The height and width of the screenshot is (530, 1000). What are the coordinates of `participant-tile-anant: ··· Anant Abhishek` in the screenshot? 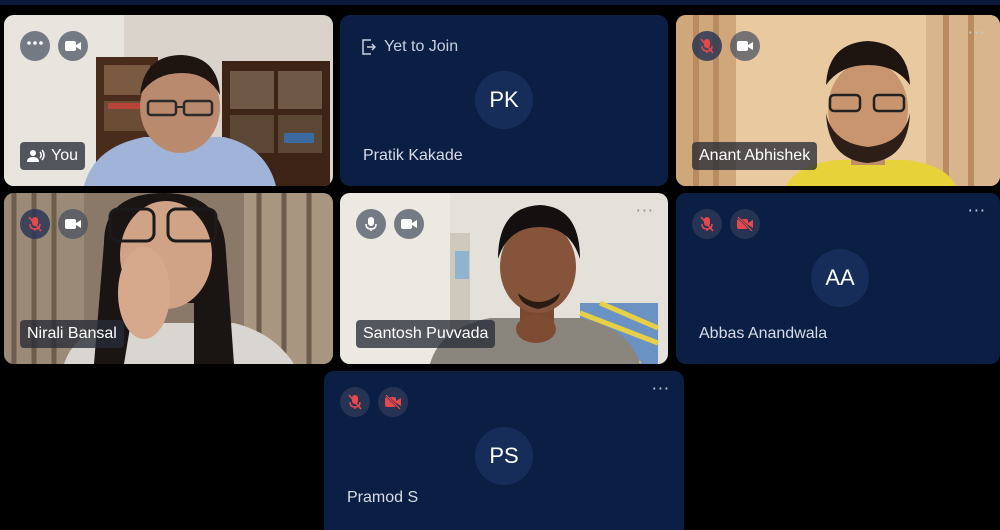 It's located at (838, 100).